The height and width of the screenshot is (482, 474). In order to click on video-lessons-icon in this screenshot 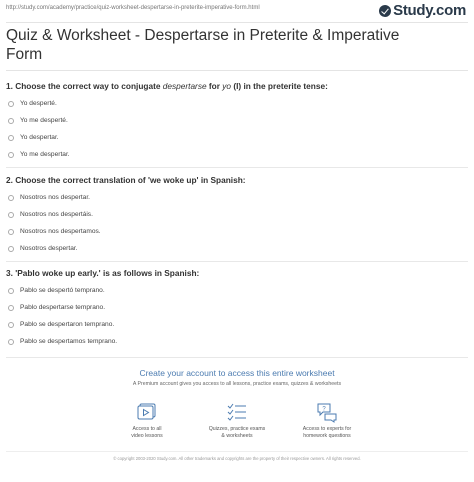, I will do `click(147, 412)`.